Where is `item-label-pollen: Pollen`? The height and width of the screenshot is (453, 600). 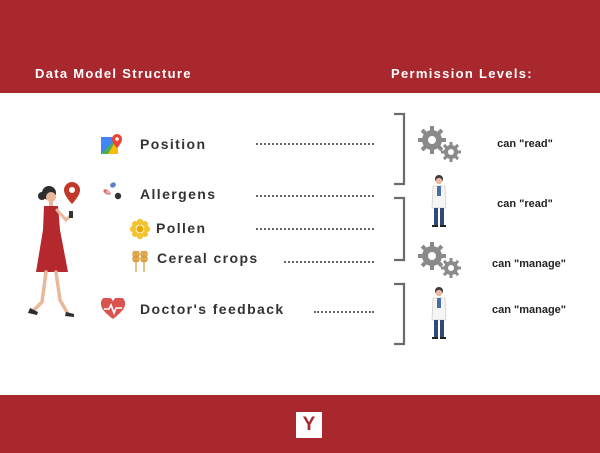 item-label-pollen: Pollen is located at coordinates (181, 228).